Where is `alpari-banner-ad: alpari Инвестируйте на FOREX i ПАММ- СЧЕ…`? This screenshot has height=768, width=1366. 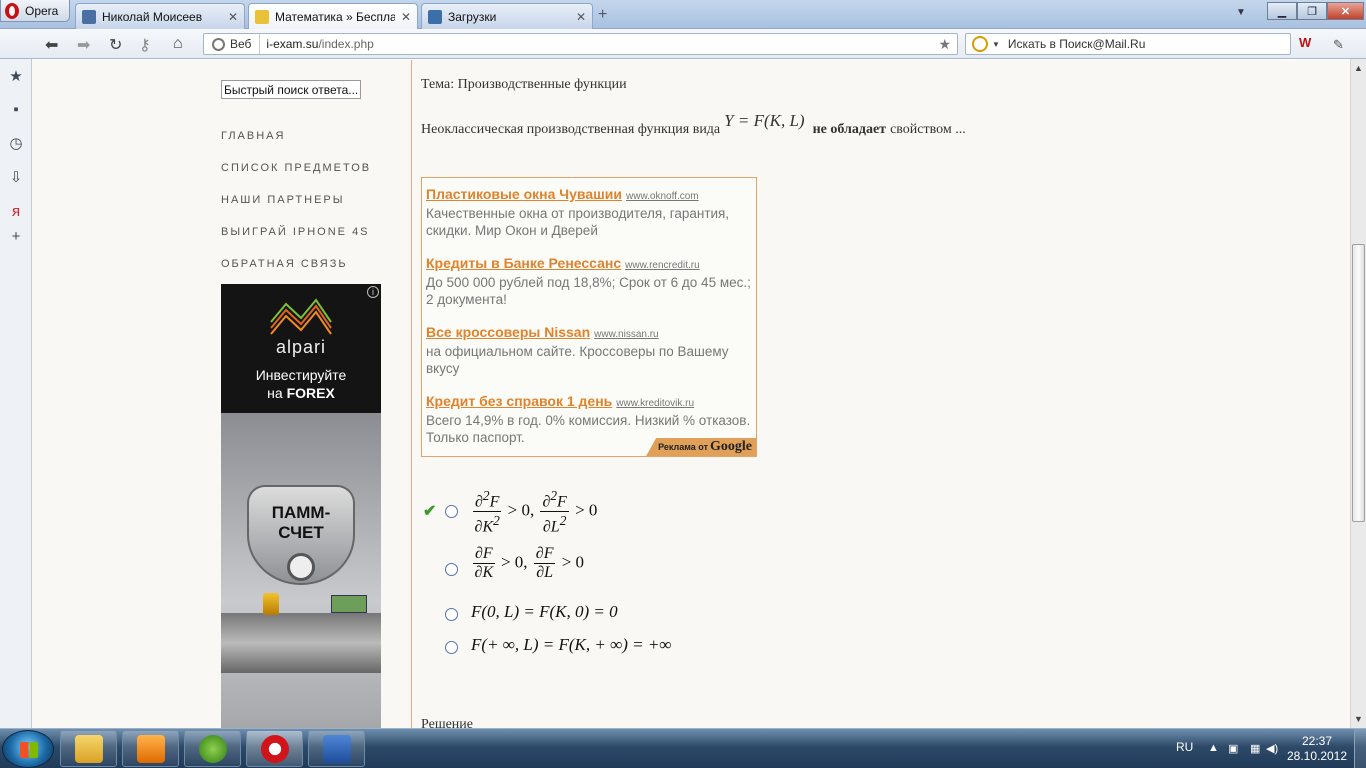 alpari-banner-ad: alpari Инвестируйте на FOREX i ПАММ- СЧЕ… is located at coordinates (301, 506).